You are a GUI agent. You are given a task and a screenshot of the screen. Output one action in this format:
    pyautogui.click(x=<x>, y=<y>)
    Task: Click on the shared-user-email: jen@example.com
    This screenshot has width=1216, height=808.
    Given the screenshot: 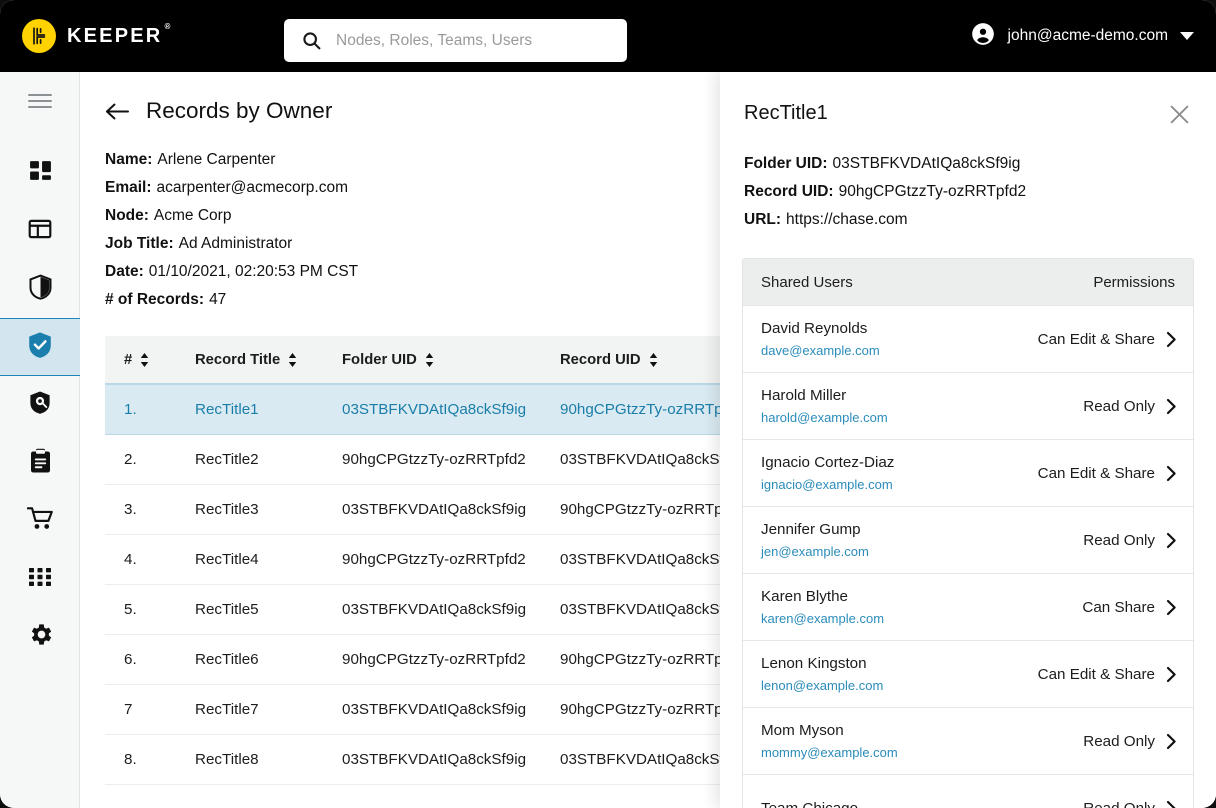 What is the action you would take?
    pyautogui.click(x=815, y=551)
    